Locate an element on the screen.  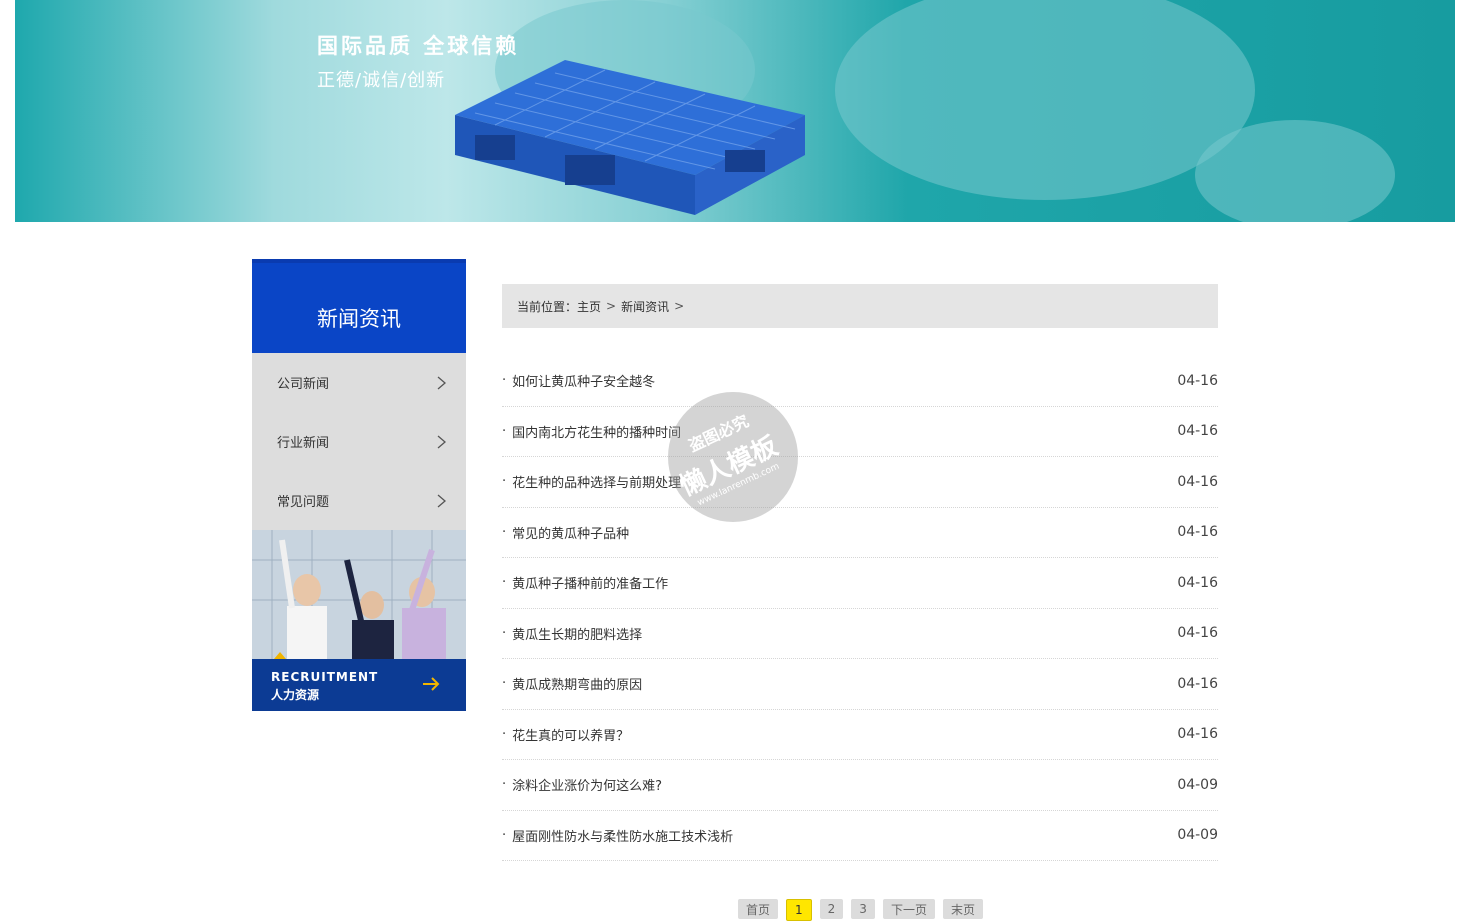
sidebar-item-label: 常见问题 is located at coordinates (303, 502).